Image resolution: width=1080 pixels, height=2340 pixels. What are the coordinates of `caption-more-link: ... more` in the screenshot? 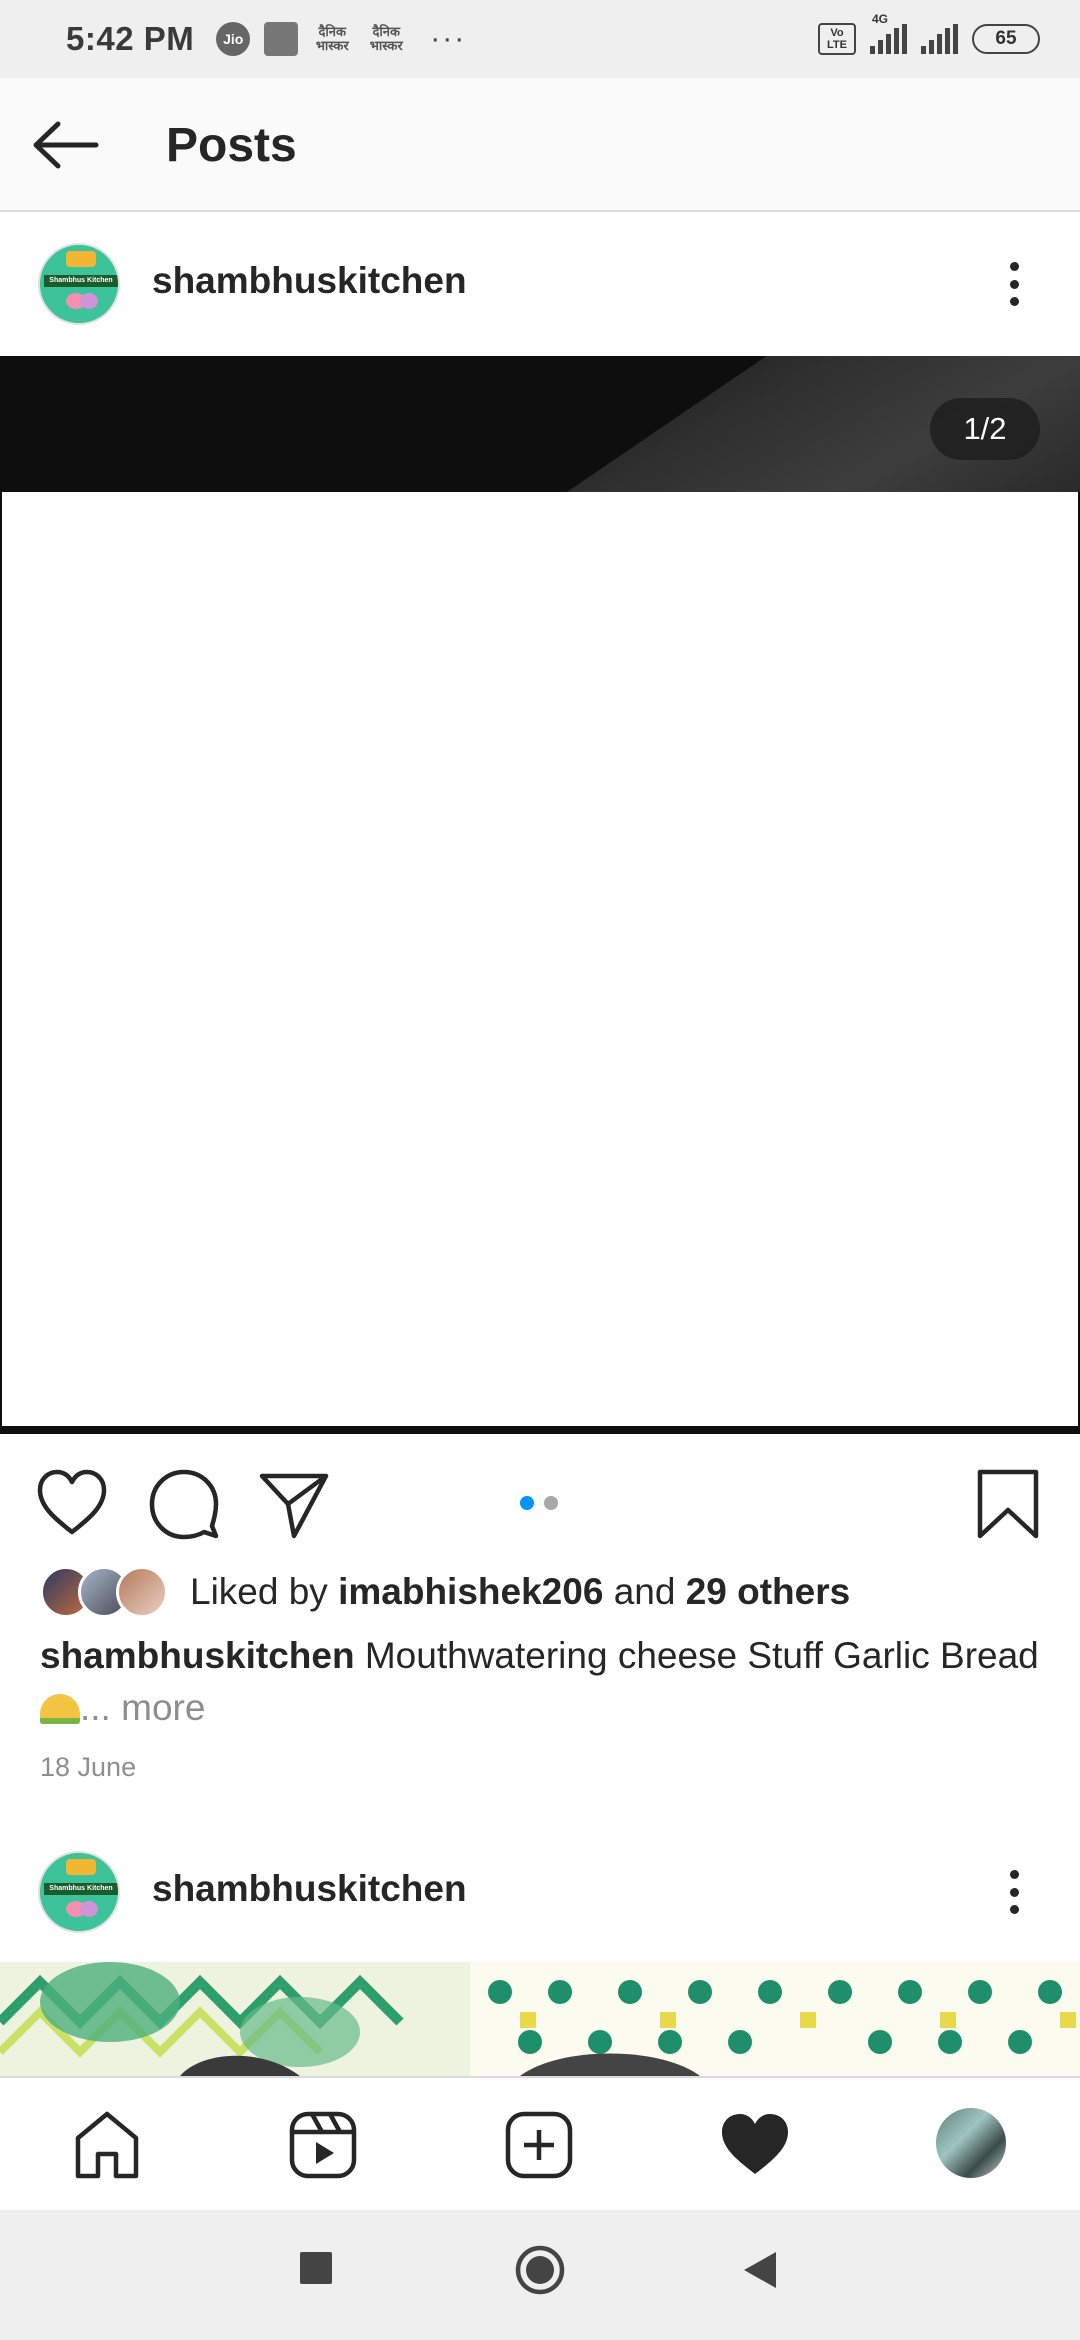 It's located at (142, 1707).